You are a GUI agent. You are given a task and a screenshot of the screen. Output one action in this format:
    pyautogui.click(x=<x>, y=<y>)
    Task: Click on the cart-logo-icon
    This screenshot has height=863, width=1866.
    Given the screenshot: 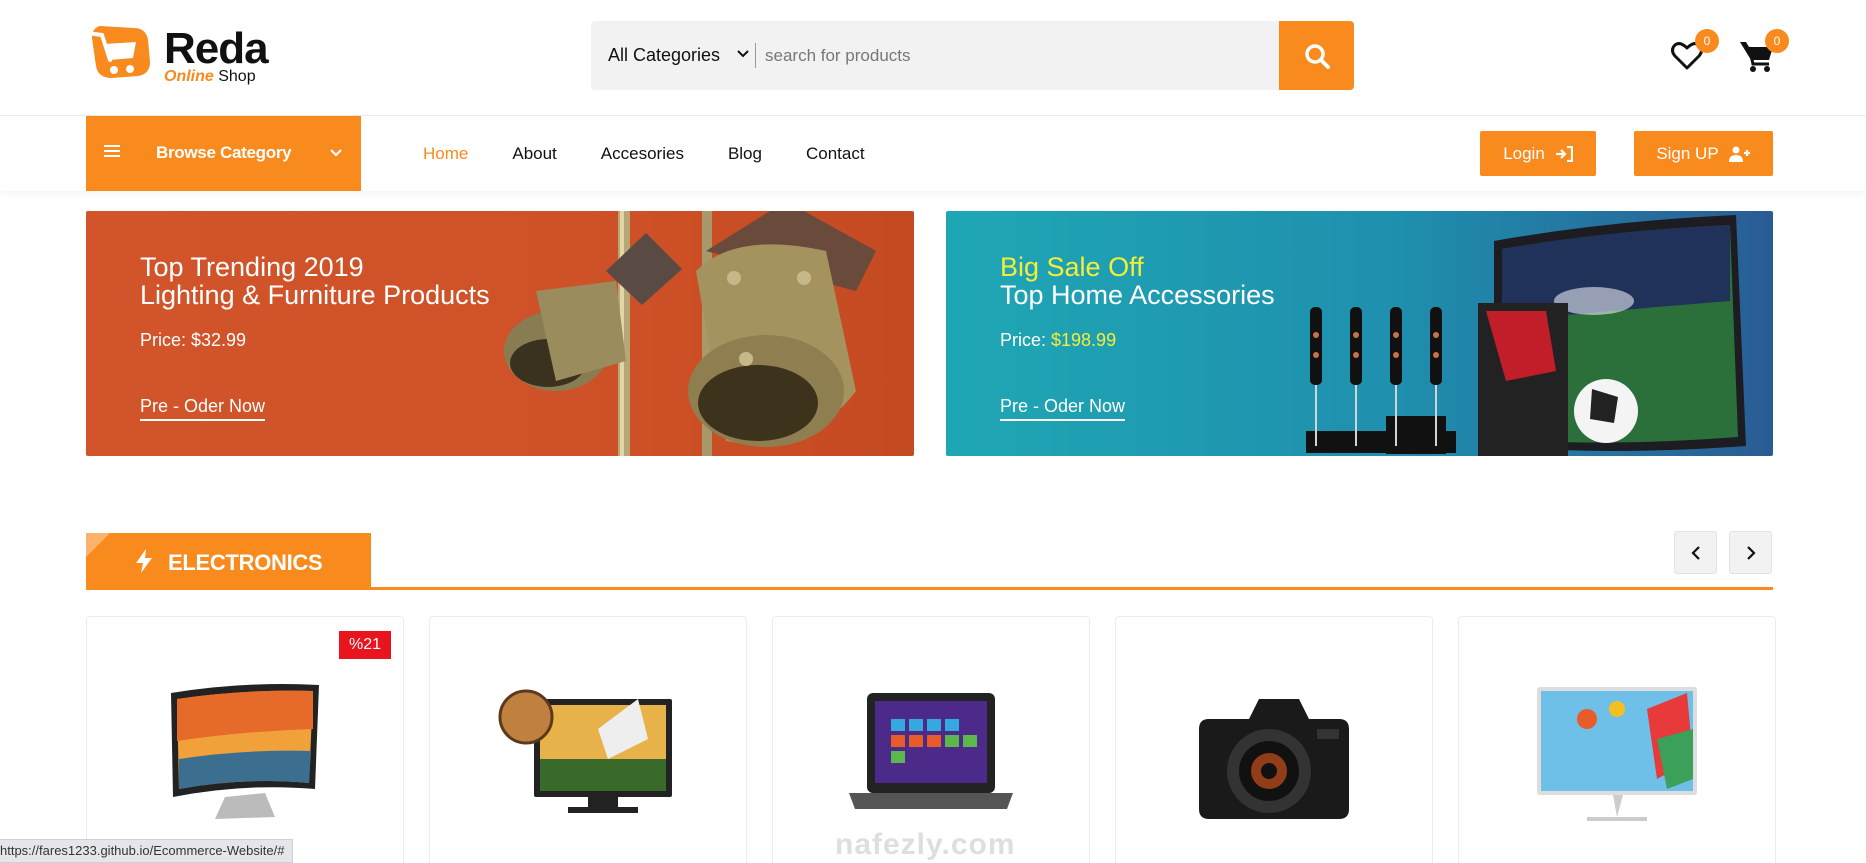 What is the action you would take?
    pyautogui.click(x=121, y=52)
    